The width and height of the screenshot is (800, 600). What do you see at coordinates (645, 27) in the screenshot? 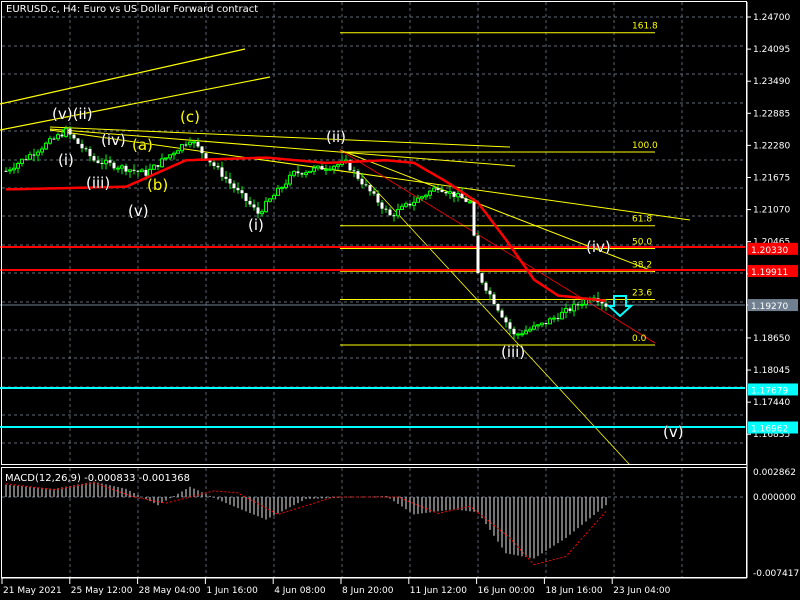
I see `fib-level-label: 161.8` at bounding box center [645, 27].